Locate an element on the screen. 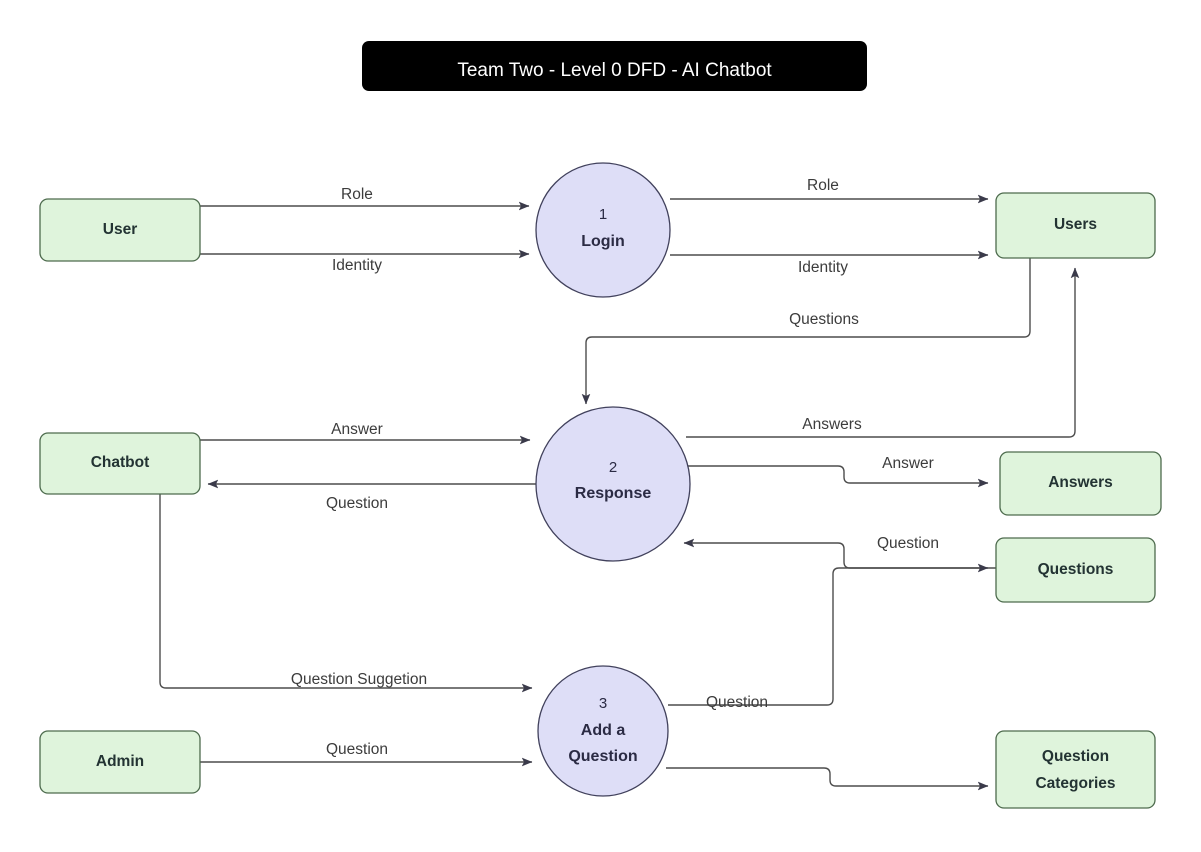 The height and width of the screenshot is (852, 1201). external-entity-admin: Admin is located at coordinates (120, 762).